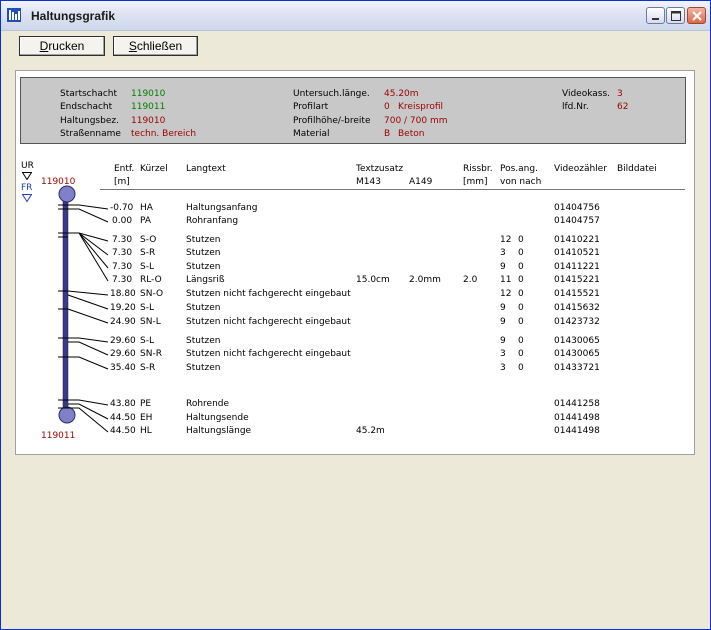 The height and width of the screenshot is (630, 711). Describe the element at coordinates (475, 182) in the screenshot. I see `col-rissbr-unit: [mm]` at that location.